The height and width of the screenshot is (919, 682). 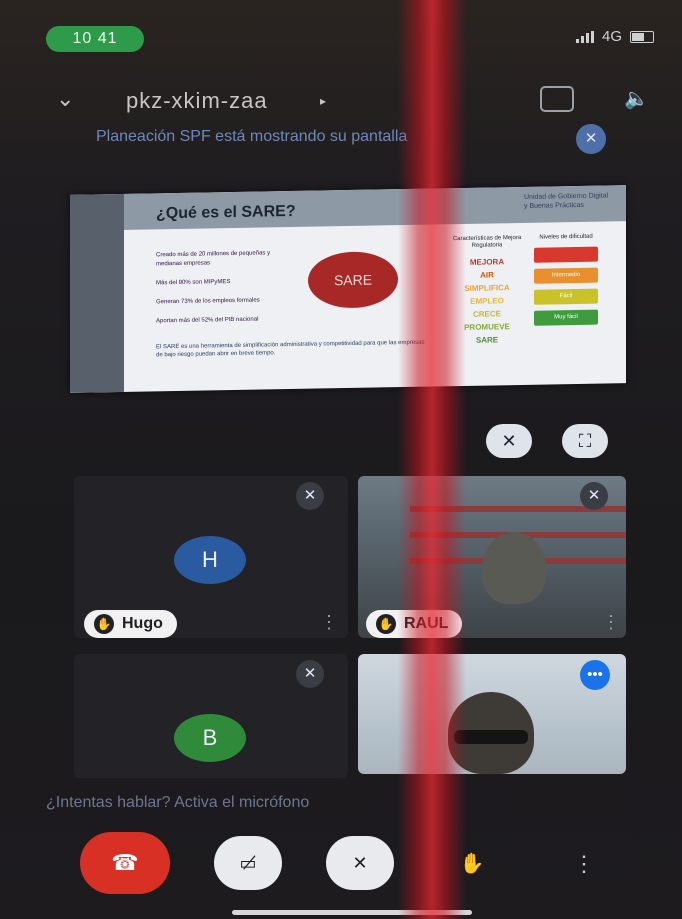 I want to click on participant-name: RAUL, so click(x=426, y=623).